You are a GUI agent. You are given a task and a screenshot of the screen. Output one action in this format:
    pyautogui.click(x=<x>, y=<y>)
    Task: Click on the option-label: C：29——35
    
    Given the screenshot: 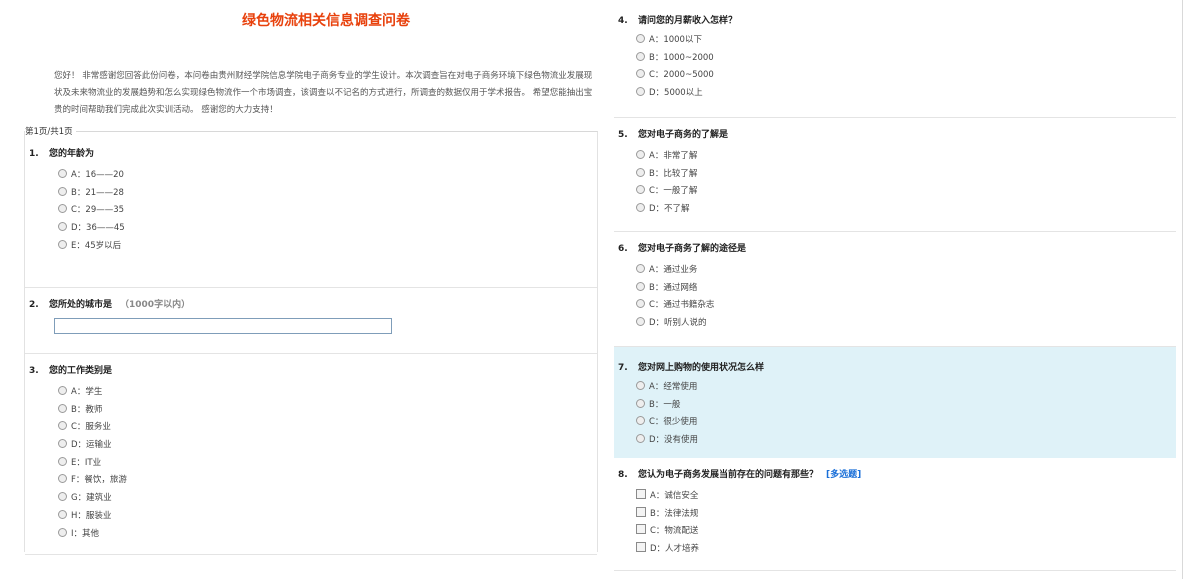 What is the action you would take?
    pyautogui.click(x=98, y=210)
    